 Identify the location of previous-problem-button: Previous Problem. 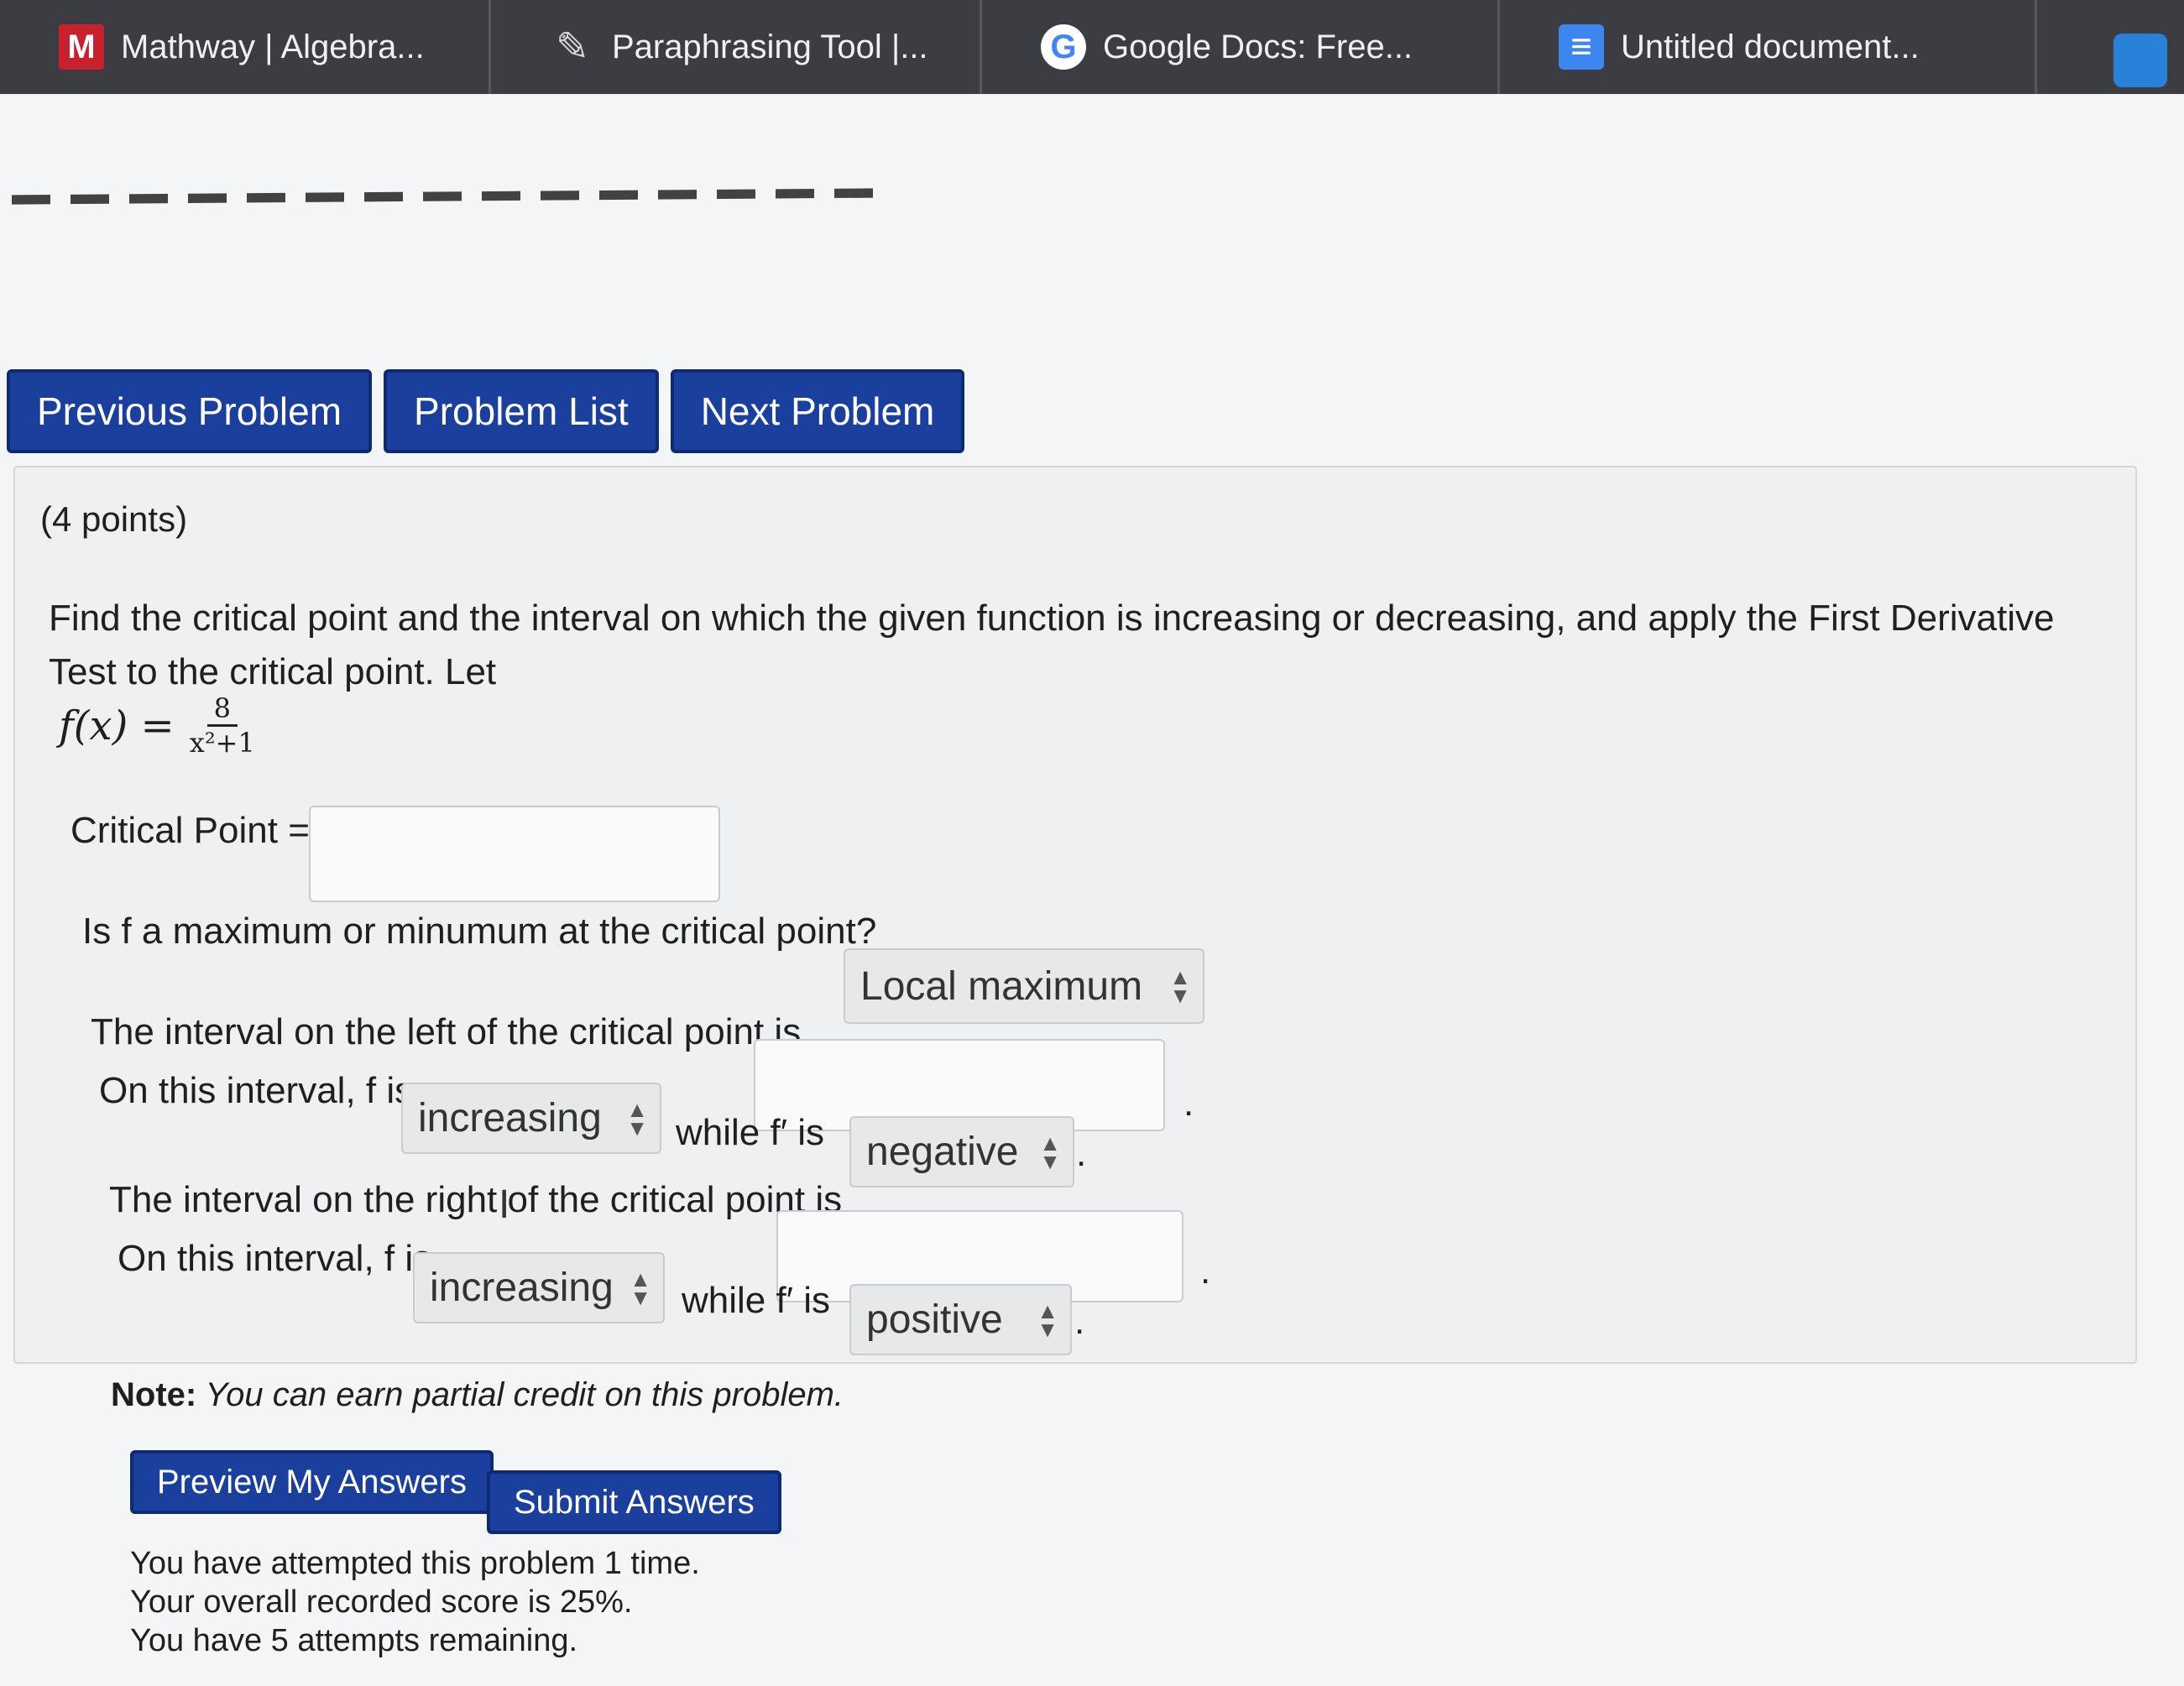
(190, 411).